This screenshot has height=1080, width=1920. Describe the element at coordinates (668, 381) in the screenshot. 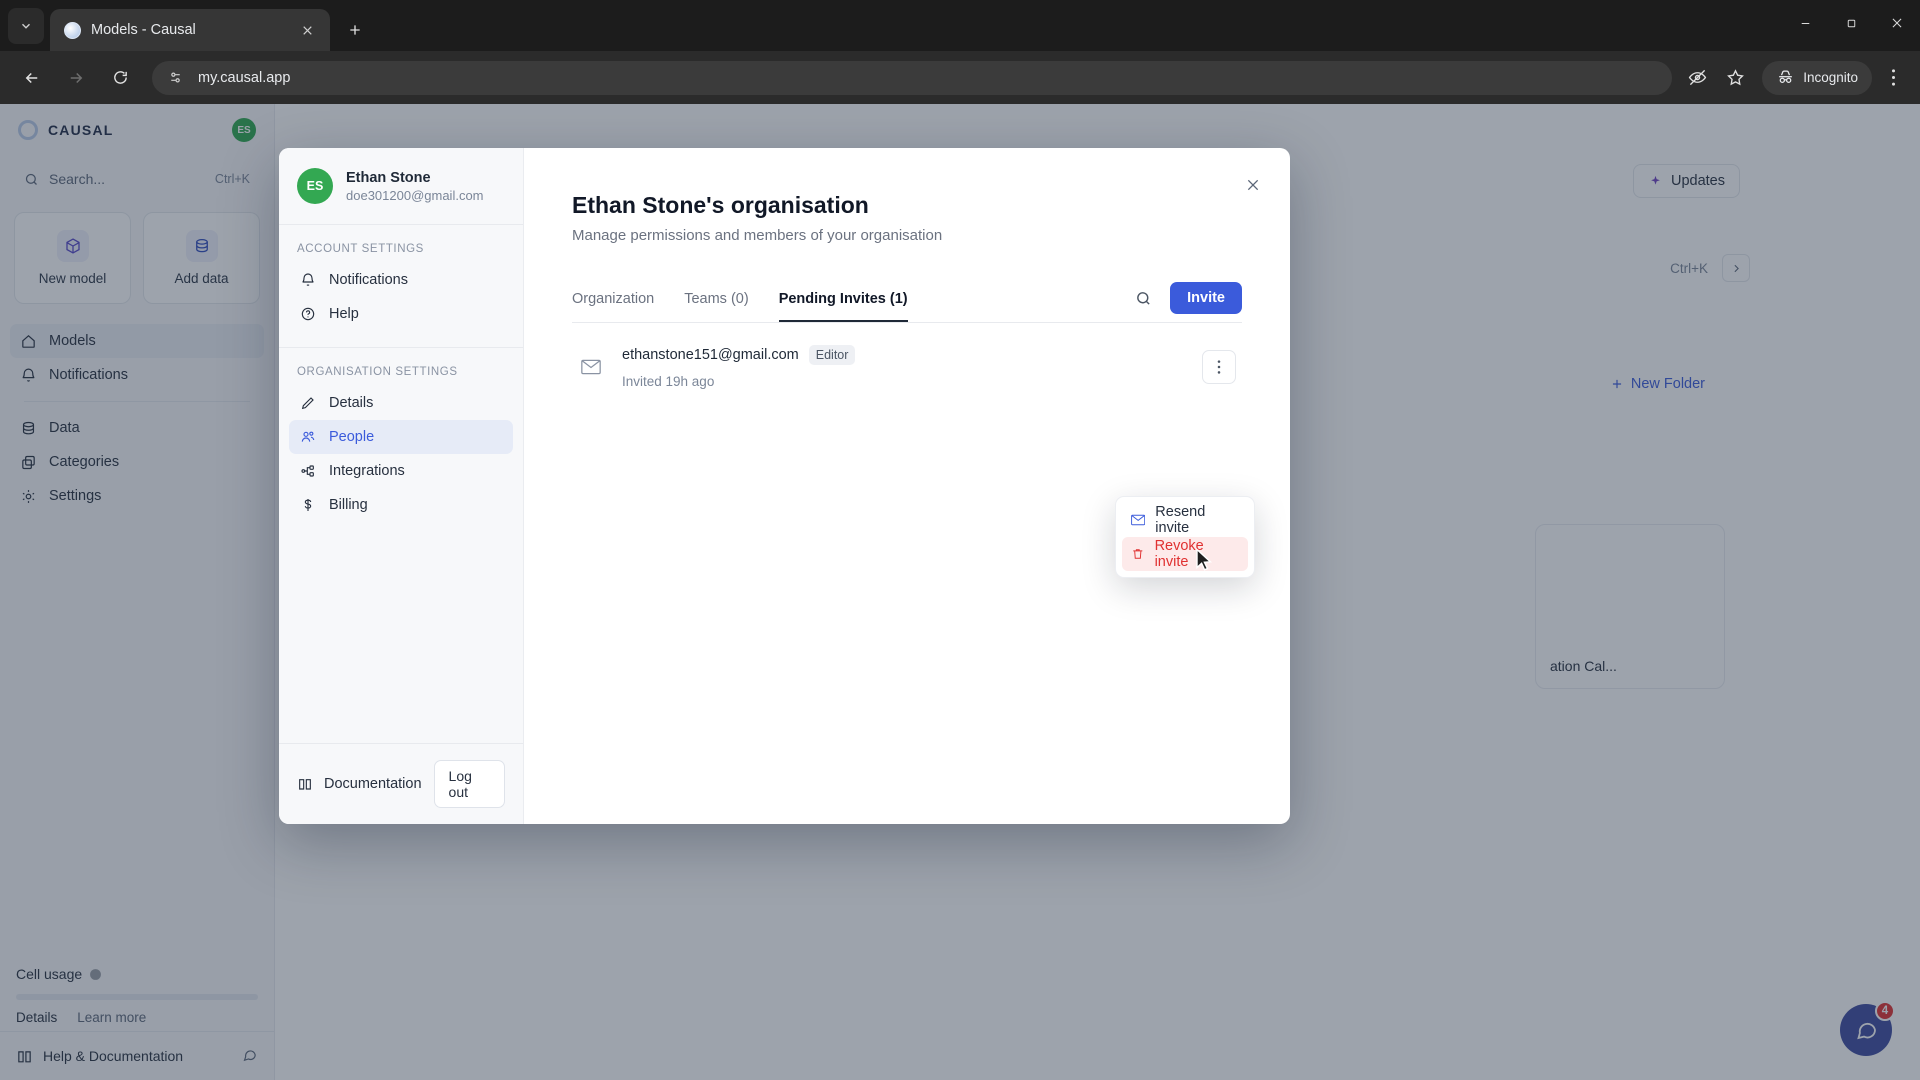

I see `invite-timestamp: Invited 19h ago` at that location.